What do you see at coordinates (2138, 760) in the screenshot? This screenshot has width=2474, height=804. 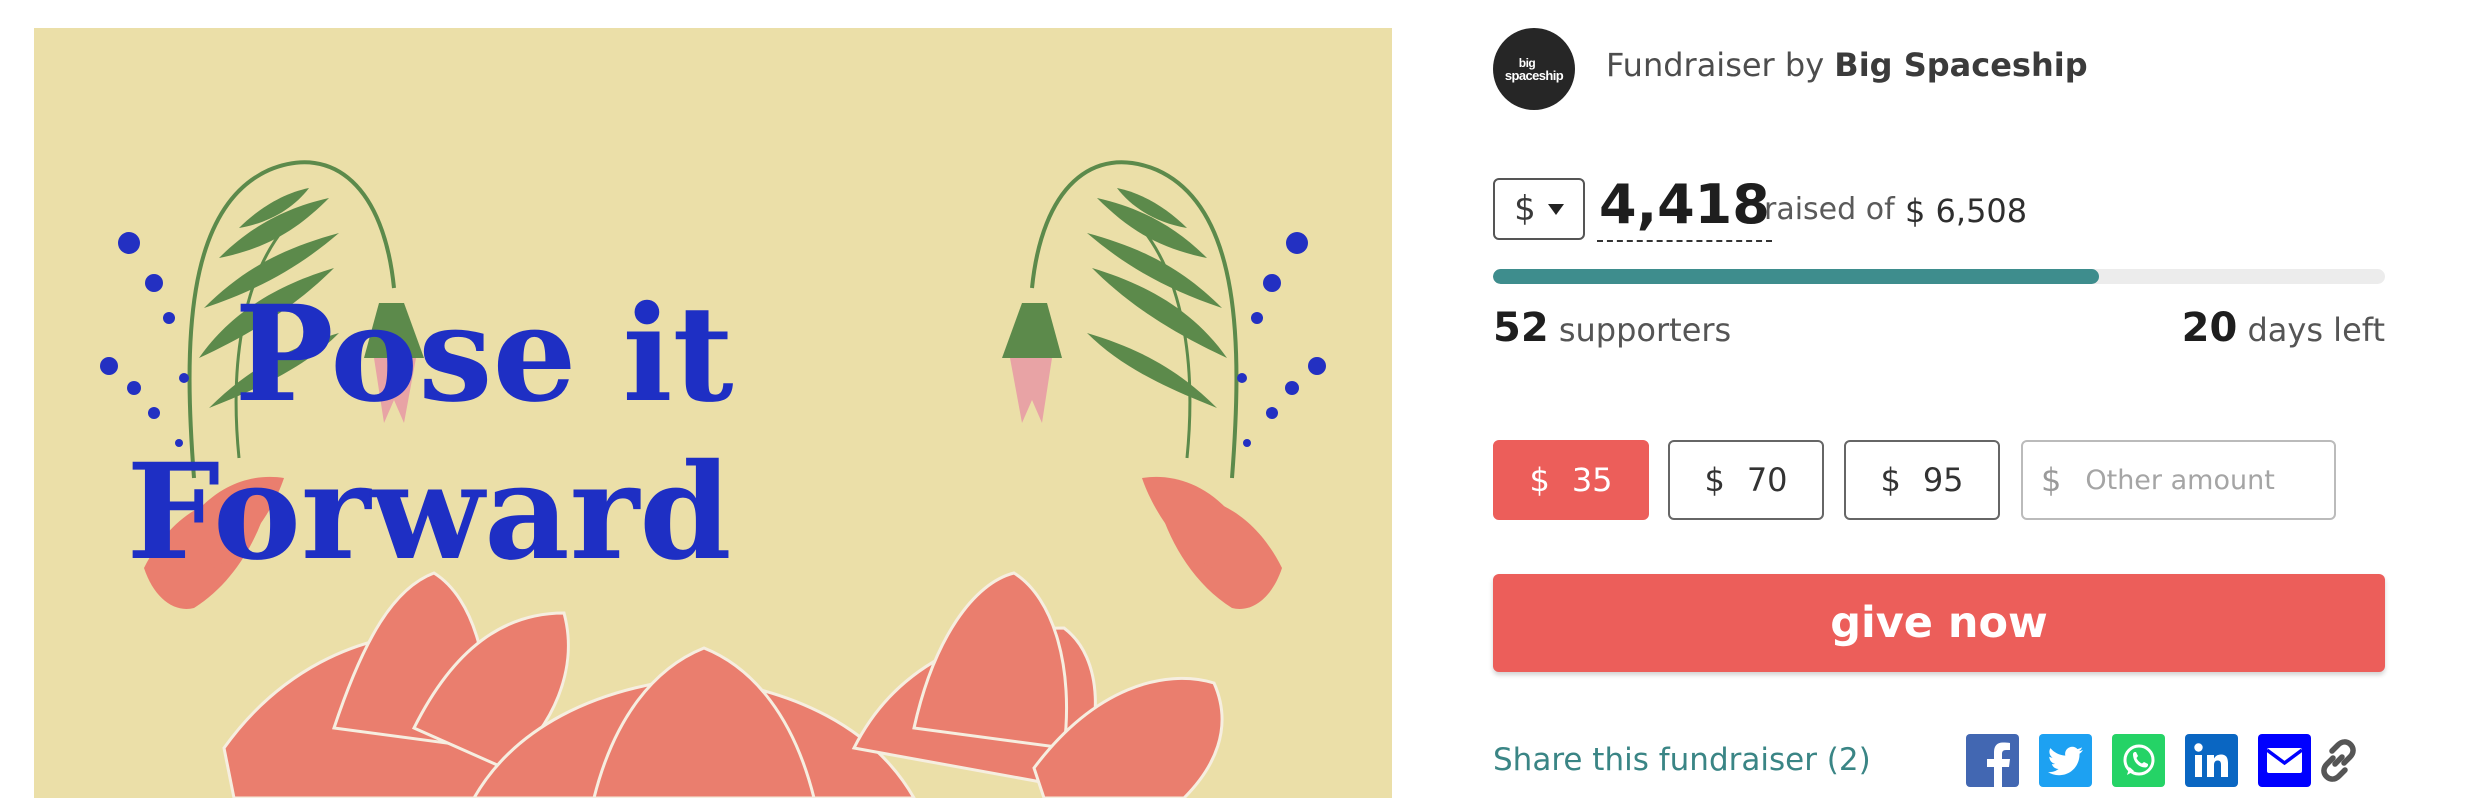 I see `whatsapp-icon` at bounding box center [2138, 760].